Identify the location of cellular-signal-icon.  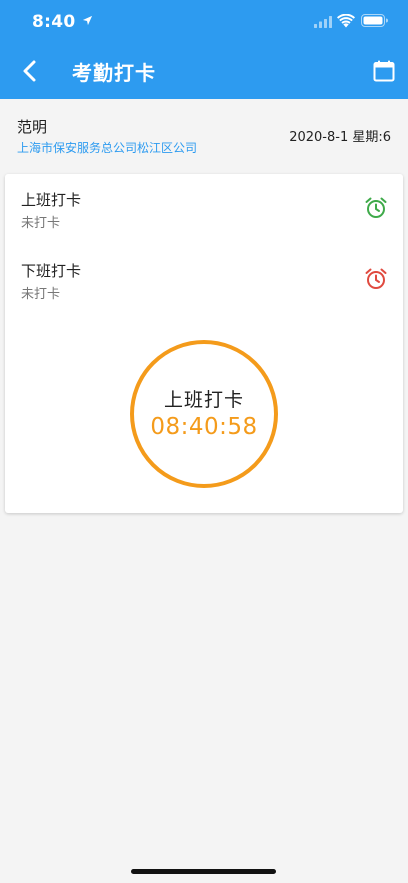
(323, 22).